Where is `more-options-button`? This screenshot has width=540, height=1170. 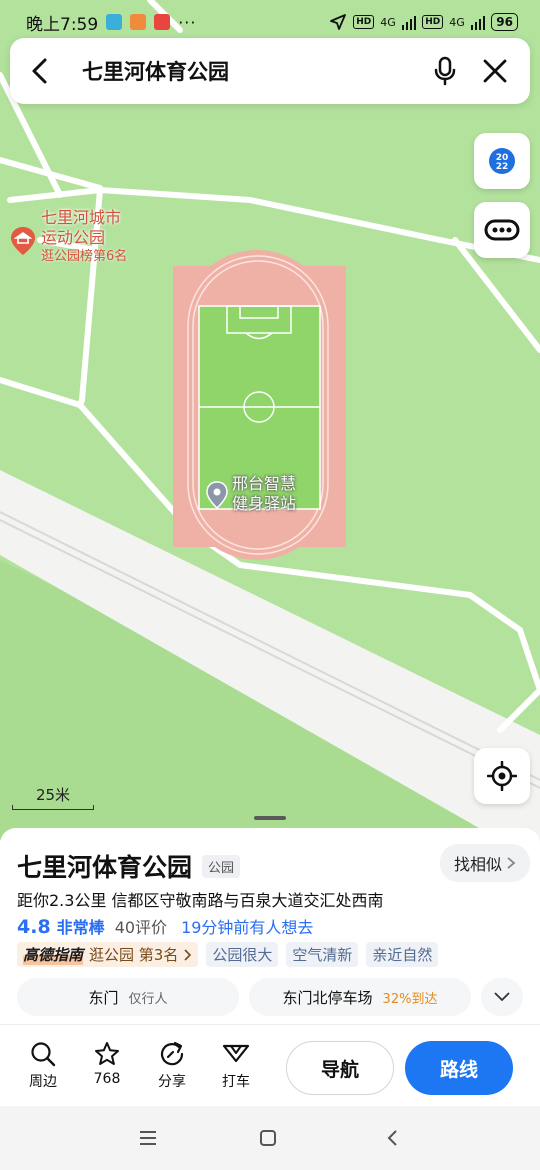 more-options-button is located at coordinates (502, 230).